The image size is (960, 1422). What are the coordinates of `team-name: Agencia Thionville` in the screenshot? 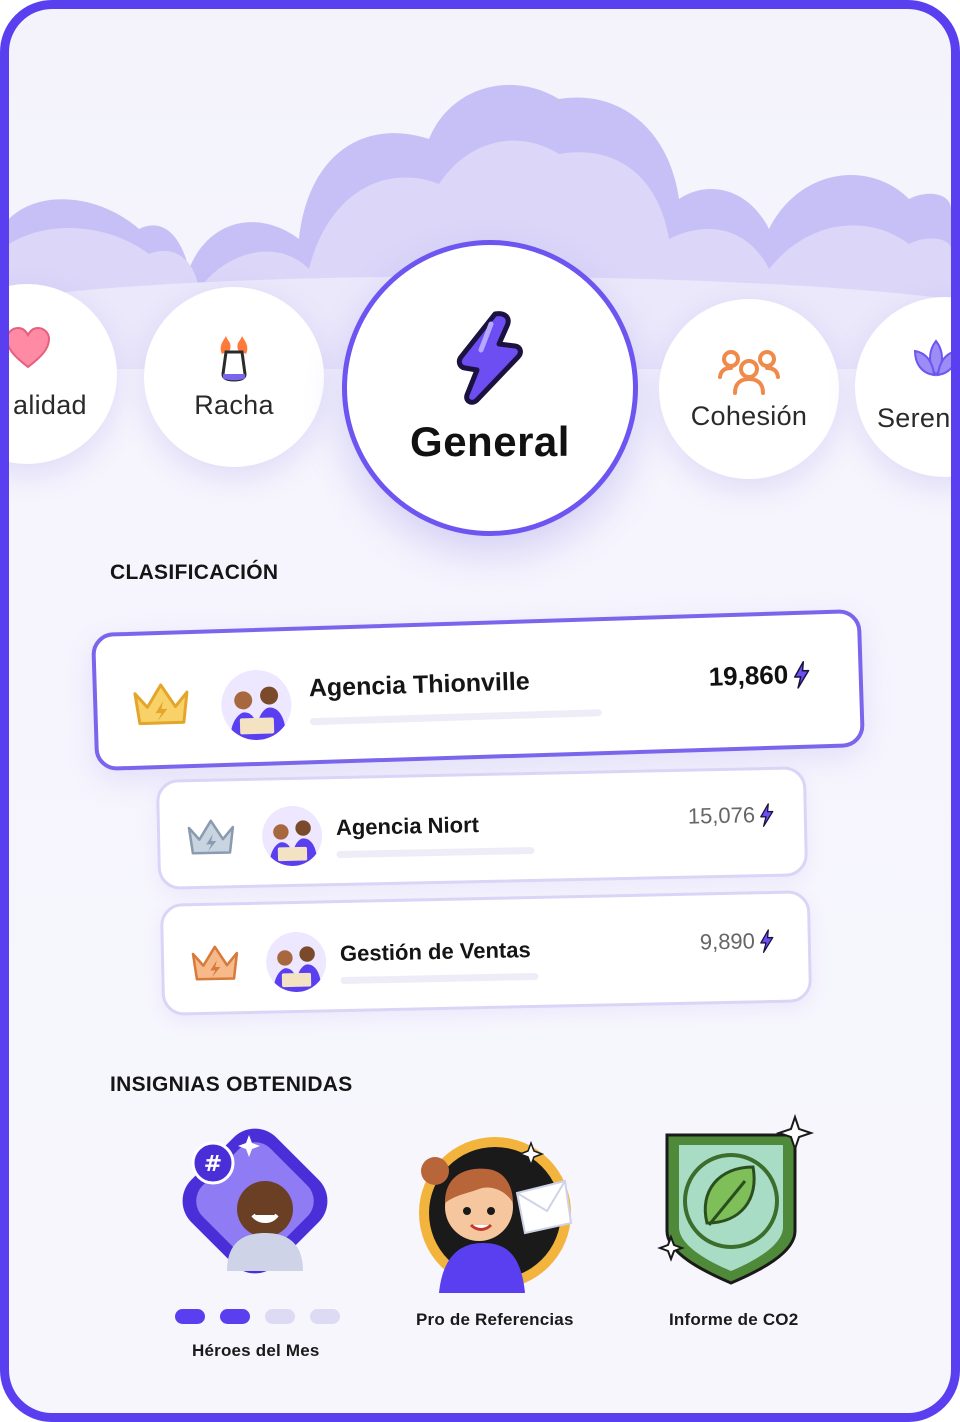 It's located at (419, 685).